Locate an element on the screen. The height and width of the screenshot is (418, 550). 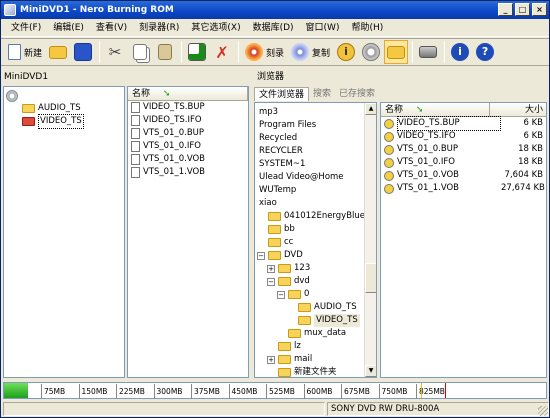
folder-tree-item: + mail is located at coordinates (310, 359).